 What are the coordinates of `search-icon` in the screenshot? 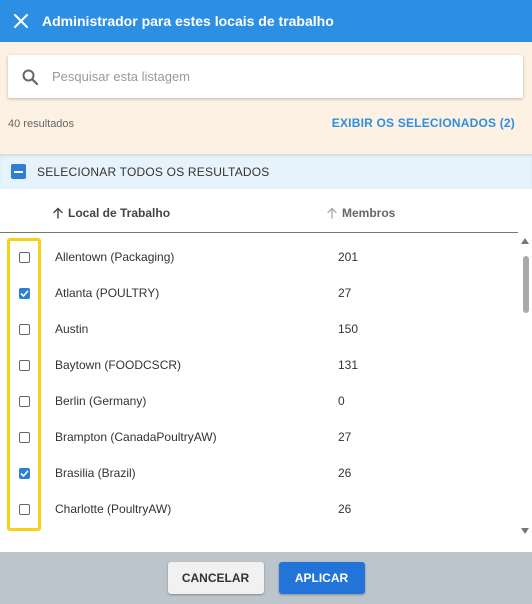 It's located at (30, 76).